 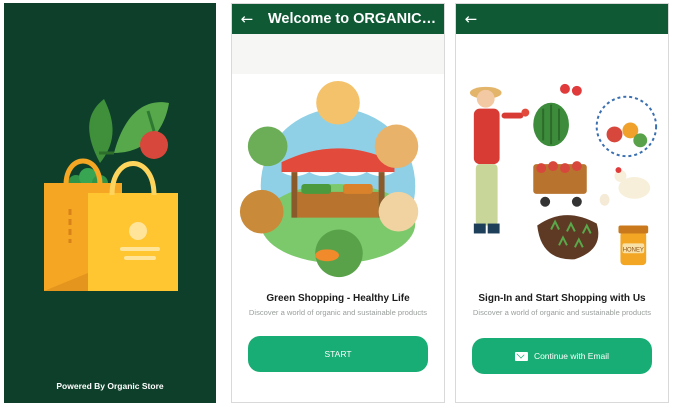 I want to click on welcome-heading: Green Shopping - Healthy Life, so click(x=338, y=298).